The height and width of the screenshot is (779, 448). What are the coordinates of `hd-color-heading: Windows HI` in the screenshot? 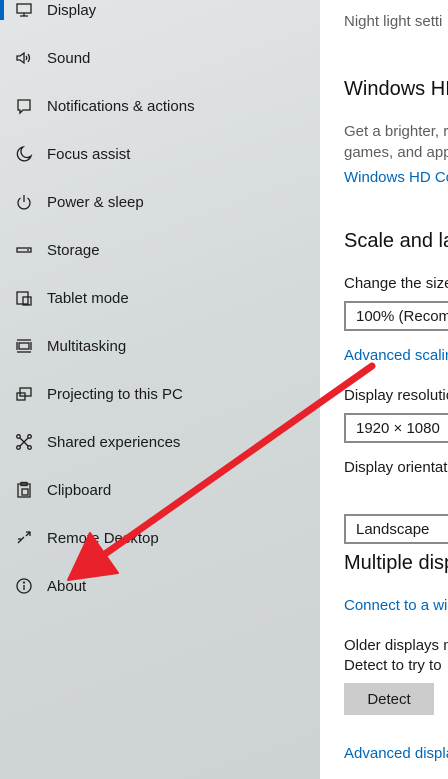 It's located at (396, 89).